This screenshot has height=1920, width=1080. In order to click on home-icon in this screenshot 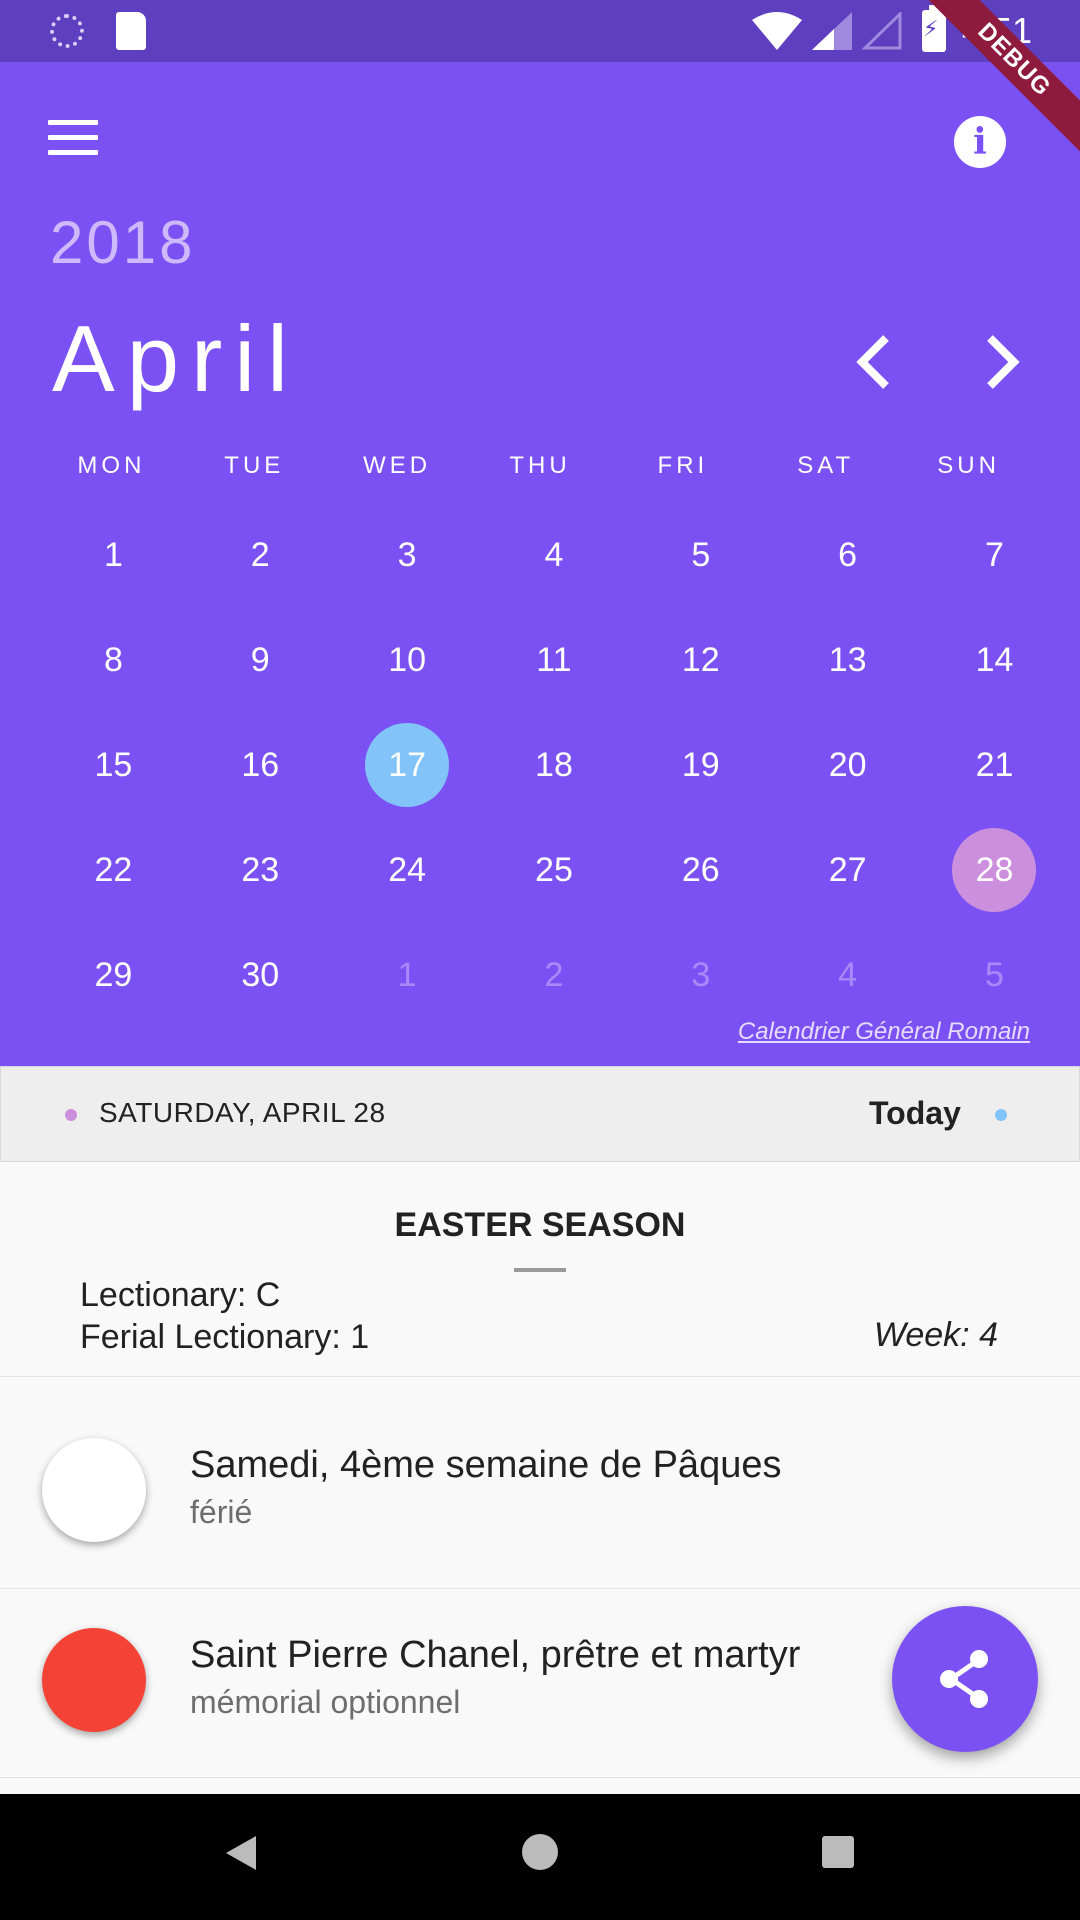, I will do `click(540, 1852)`.